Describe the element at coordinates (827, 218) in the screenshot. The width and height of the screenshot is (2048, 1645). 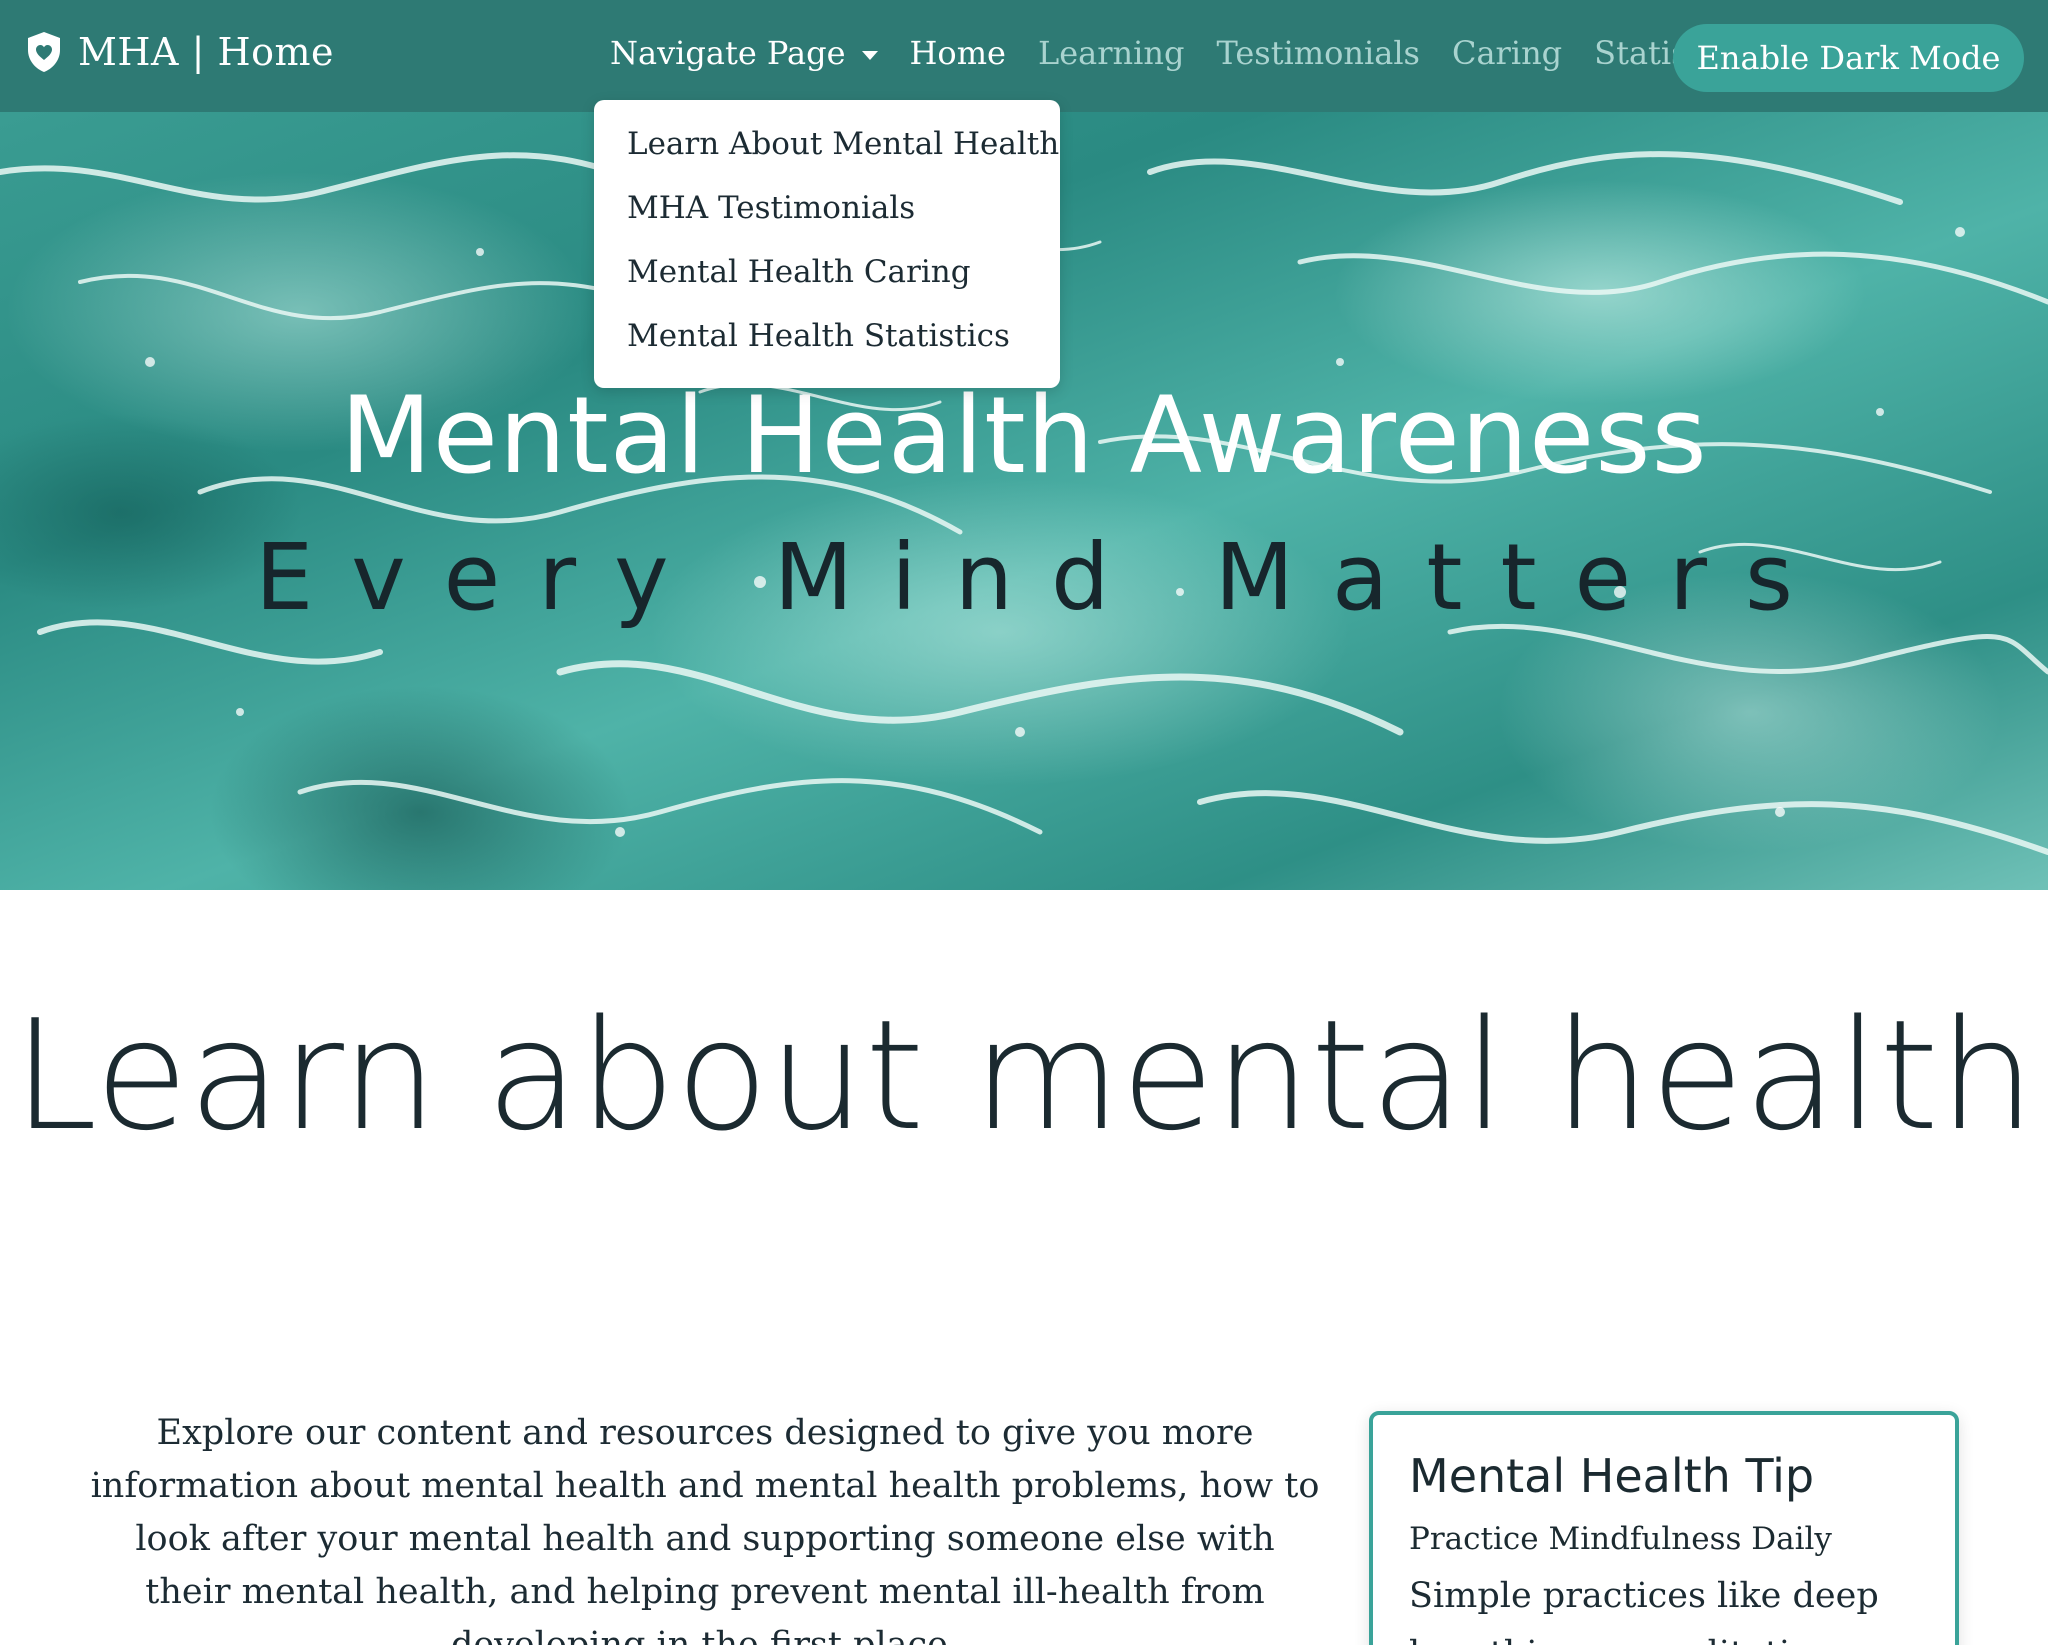
I see `dropdown-item-testimonials: MHA Testimonials` at that location.